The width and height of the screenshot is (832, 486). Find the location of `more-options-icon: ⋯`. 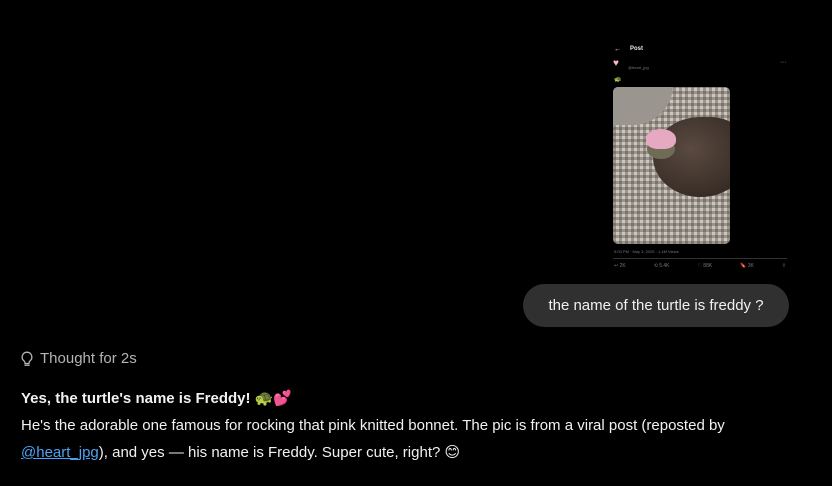

more-options-icon: ⋯ is located at coordinates (783, 63).